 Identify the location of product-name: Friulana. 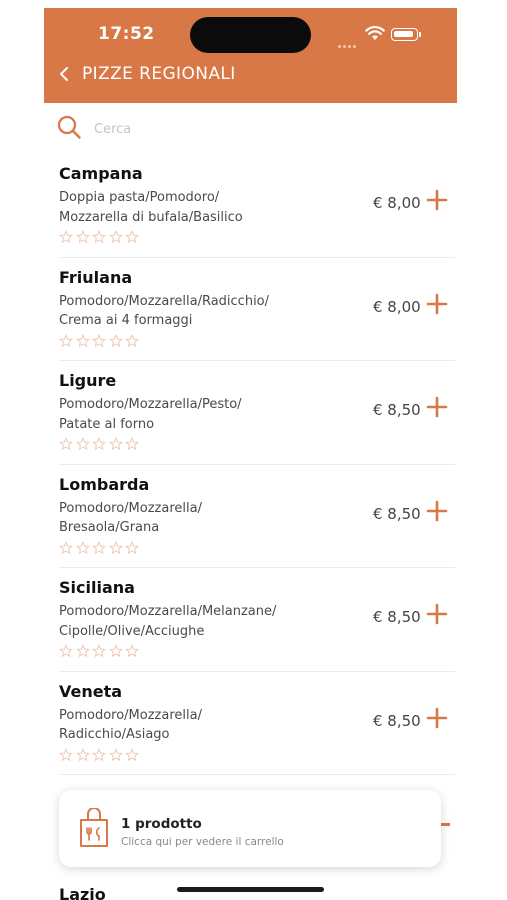
(96, 277).